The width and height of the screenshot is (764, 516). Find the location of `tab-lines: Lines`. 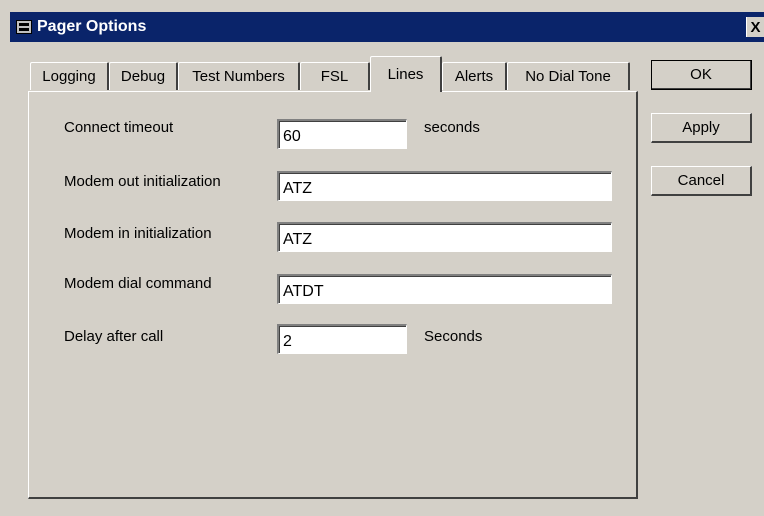

tab-lines: Lines is located at coordinates (406, 74).